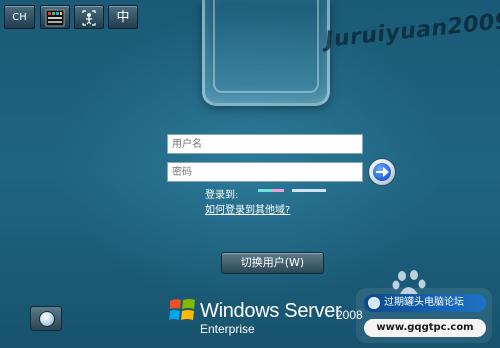 Image resolution: width=500 pixels, height=348 pixels. What do you see at coordinates (266, 46) in the screenshot?
I see `user-tile-frame` at bounding box center [266, 46].